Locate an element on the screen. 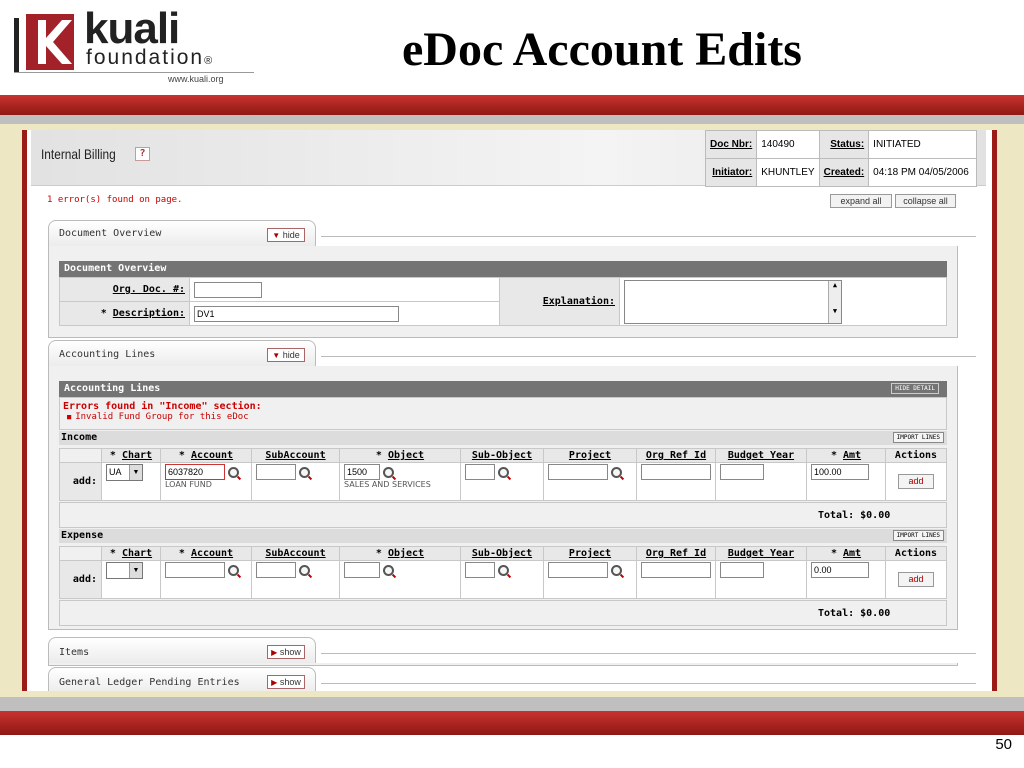 The height and width of the screenshot is (768, 1024). income-chart-cell: UA ▼ is located at coordinates (131, 481).